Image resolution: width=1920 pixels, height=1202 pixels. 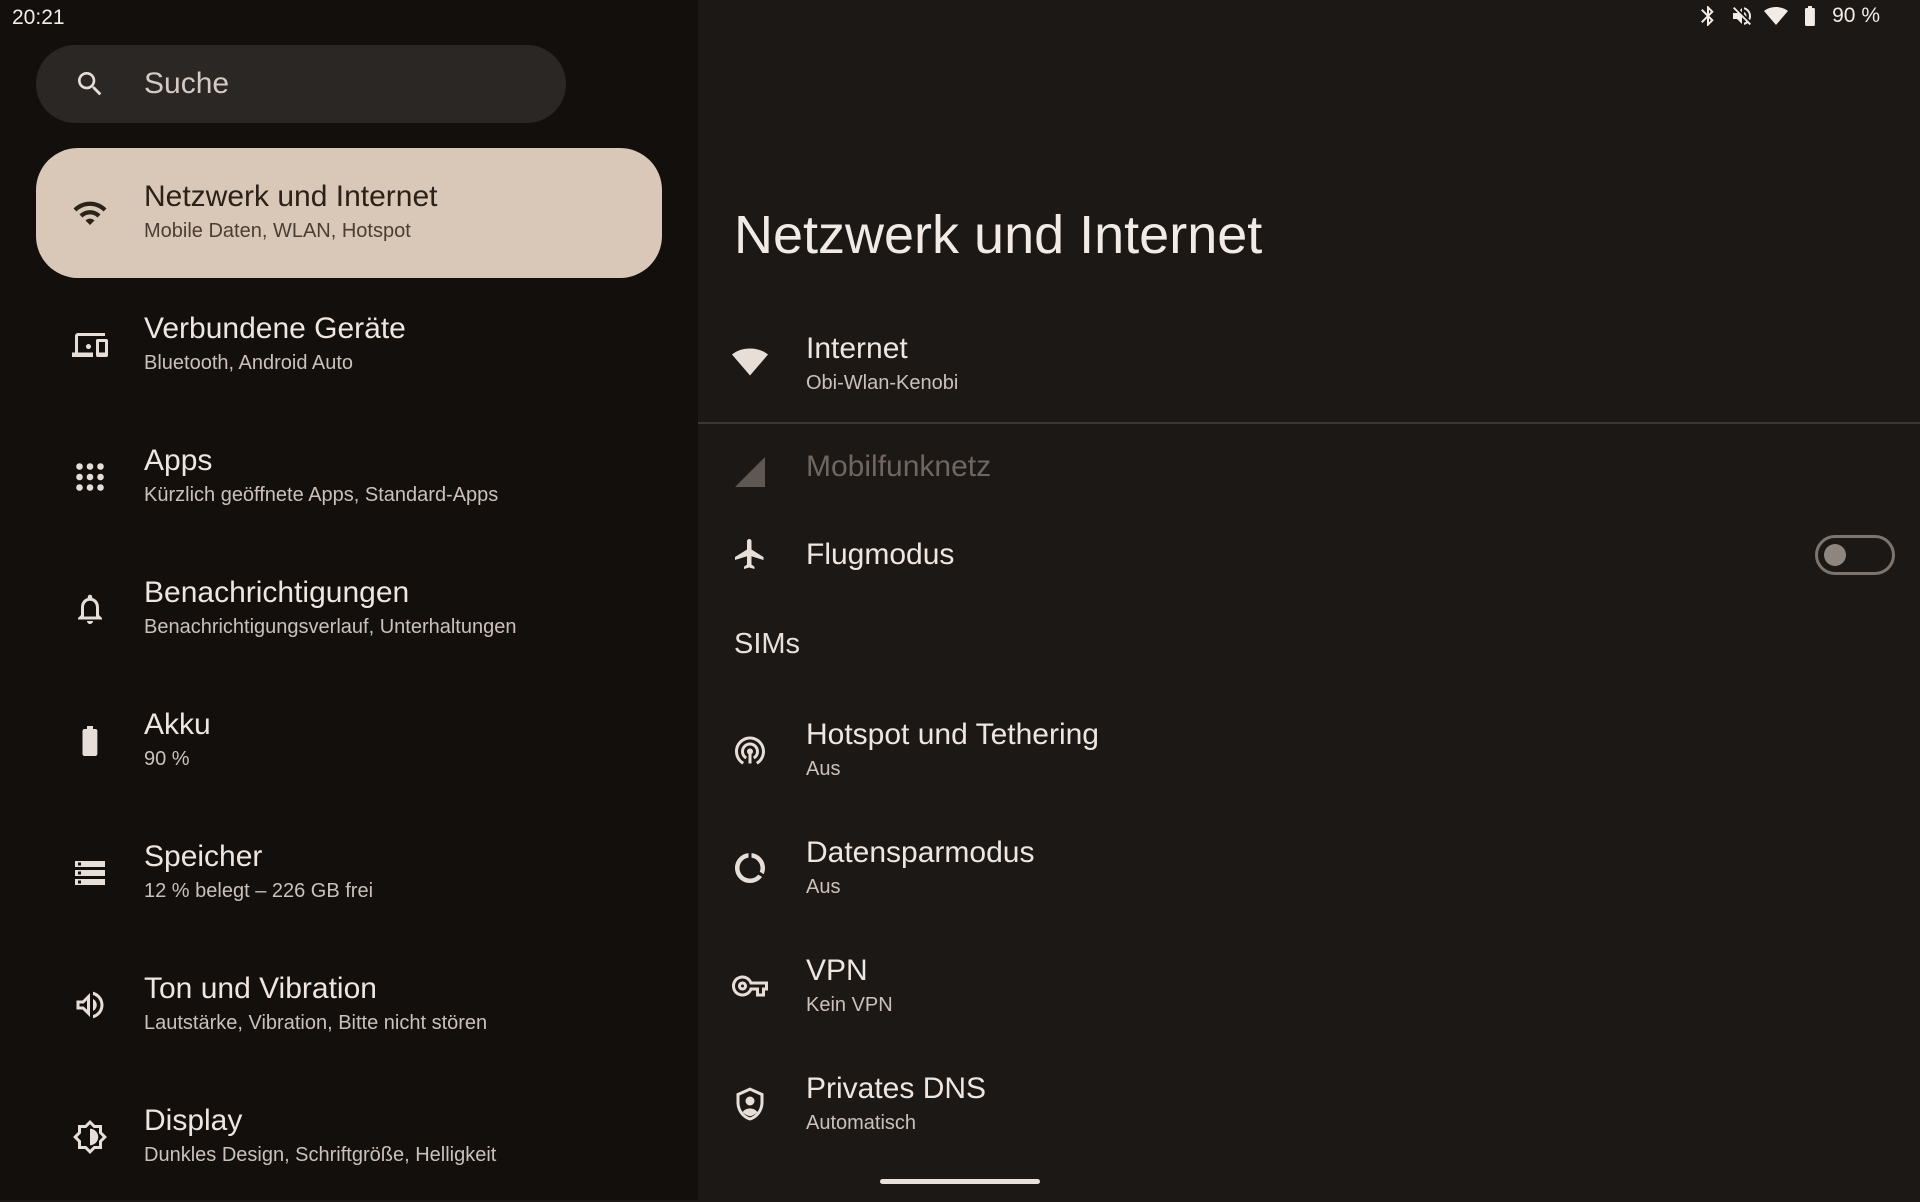 I want to click on bluetooth-icon, so click(x=1708, y=16).